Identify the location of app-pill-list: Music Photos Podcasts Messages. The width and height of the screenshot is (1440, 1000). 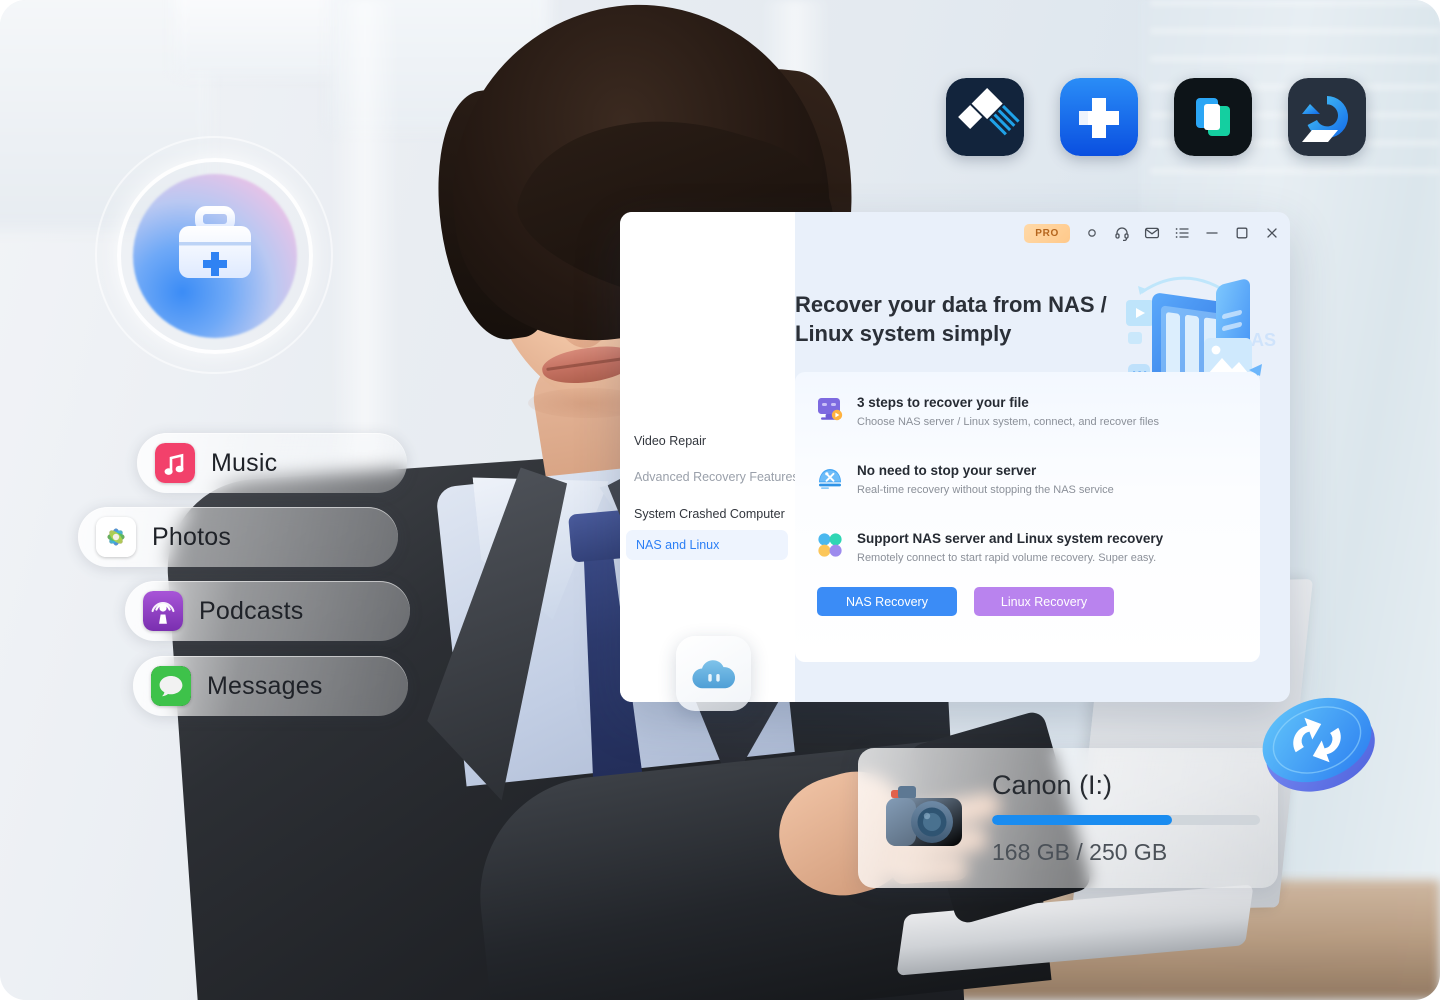
(255, 590).